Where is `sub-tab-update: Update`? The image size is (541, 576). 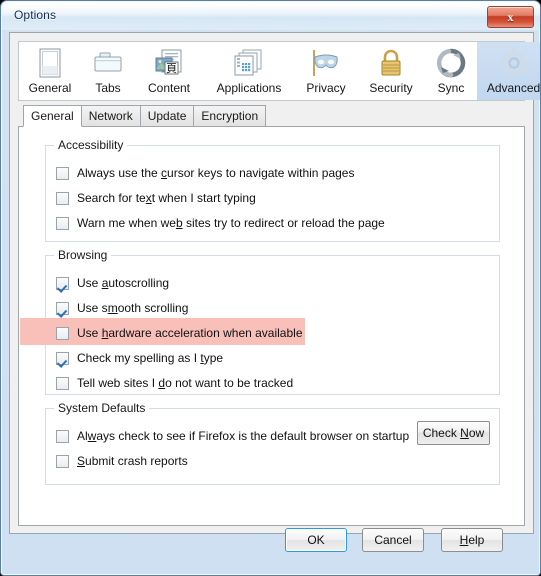 sub-tab-update: Update is located at coordinates (167, 116).